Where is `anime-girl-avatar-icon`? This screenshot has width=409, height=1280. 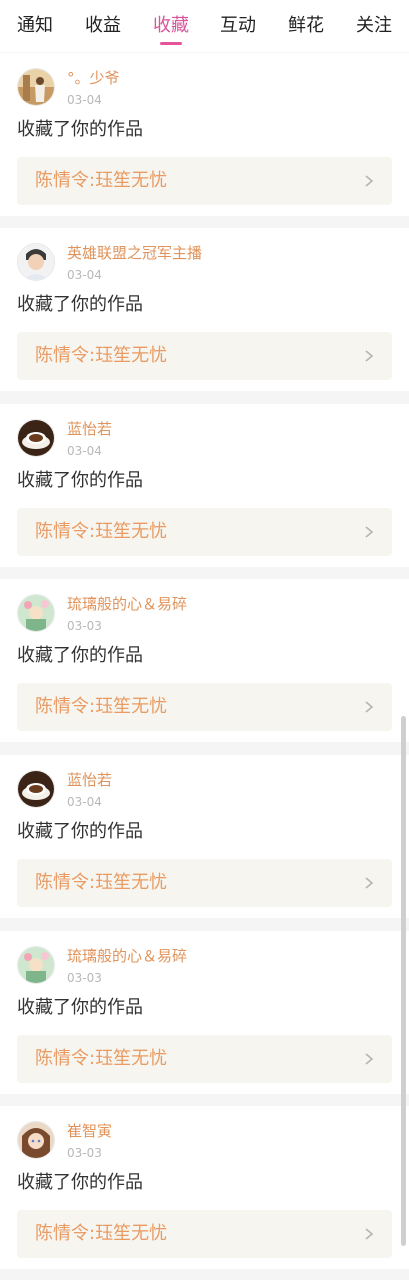
anime-girl-avatar-icon is located at coordinates (36, 1140).